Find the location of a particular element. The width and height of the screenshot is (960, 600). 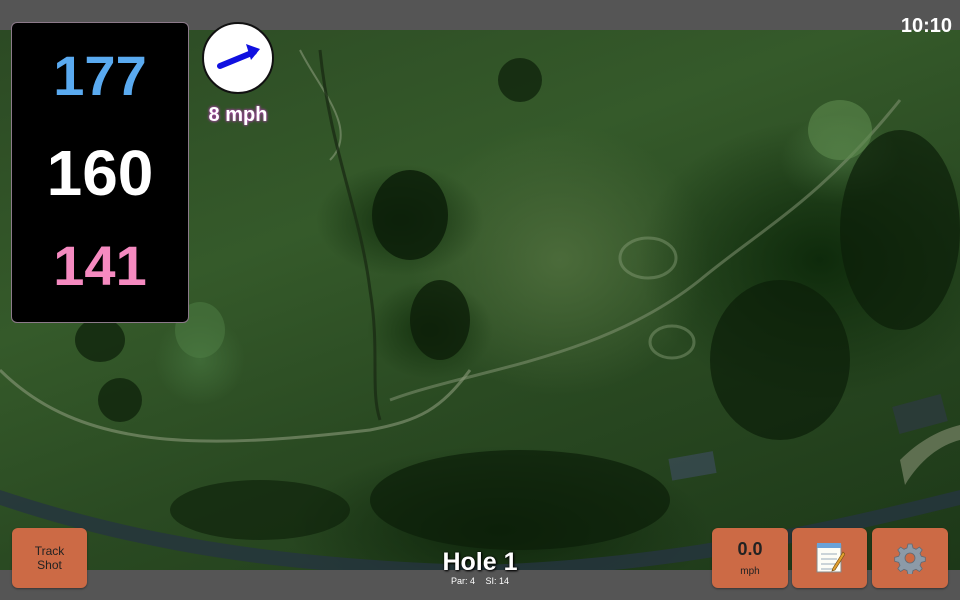

stroke-index-label: SI: 14 is located at coordinates (497, 581).